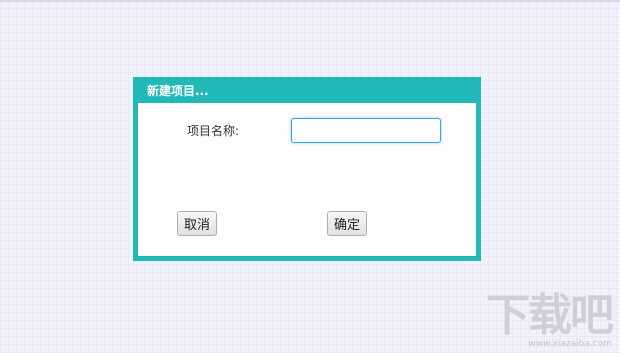  Describe the element at coordinates (570, 344) in the screenshot. I see `watermark-url: www.xiazaiba.com` at that location.